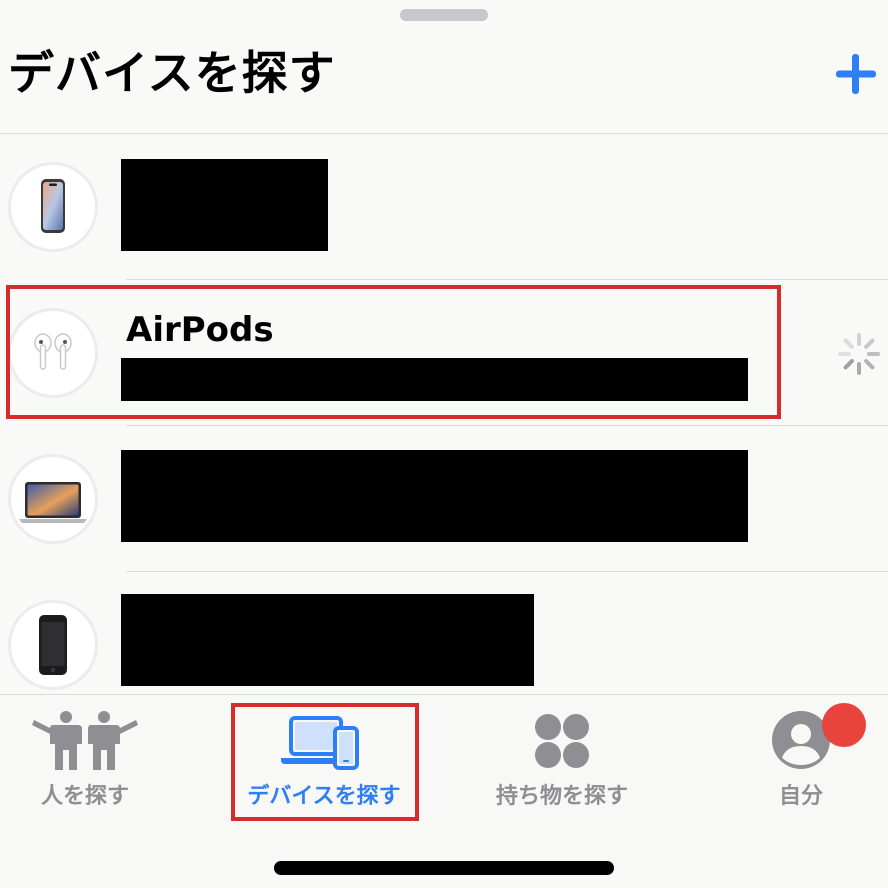 The height and width of the screenshot is (888, 888). What do you see at coordinates (172, 73) in the screenshot?
I see `page-title: デバイスを探す` at bounding box center [172, 73].